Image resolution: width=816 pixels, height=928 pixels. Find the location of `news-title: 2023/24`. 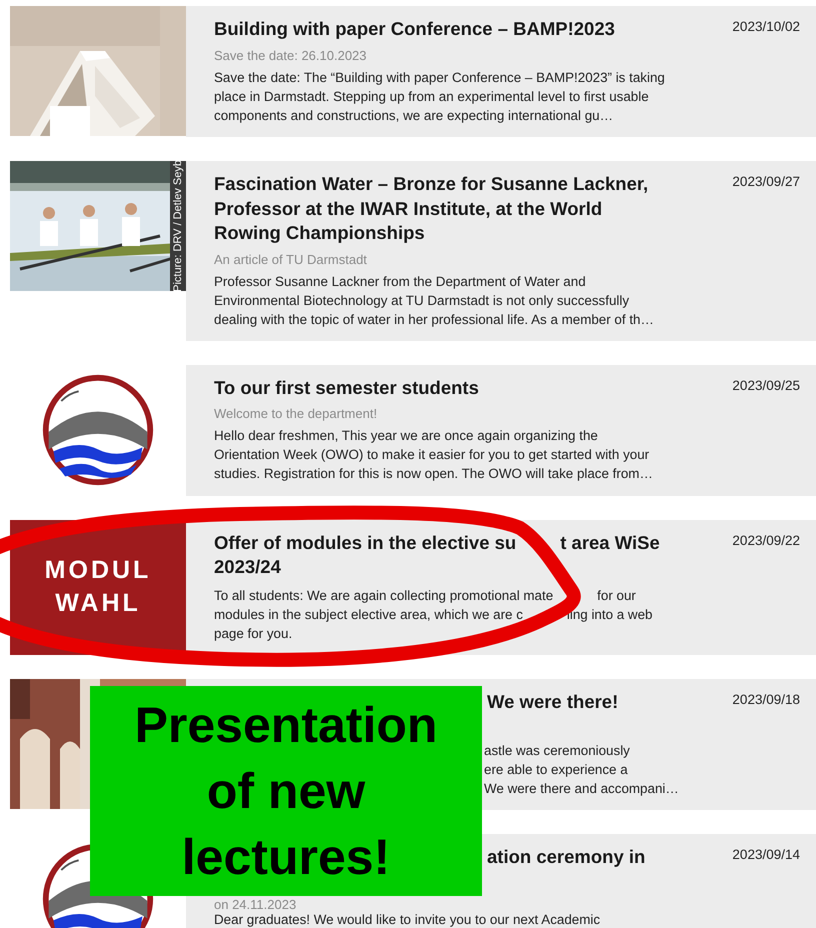

news-title: 2023/24 is located at coordinates (247, 567).